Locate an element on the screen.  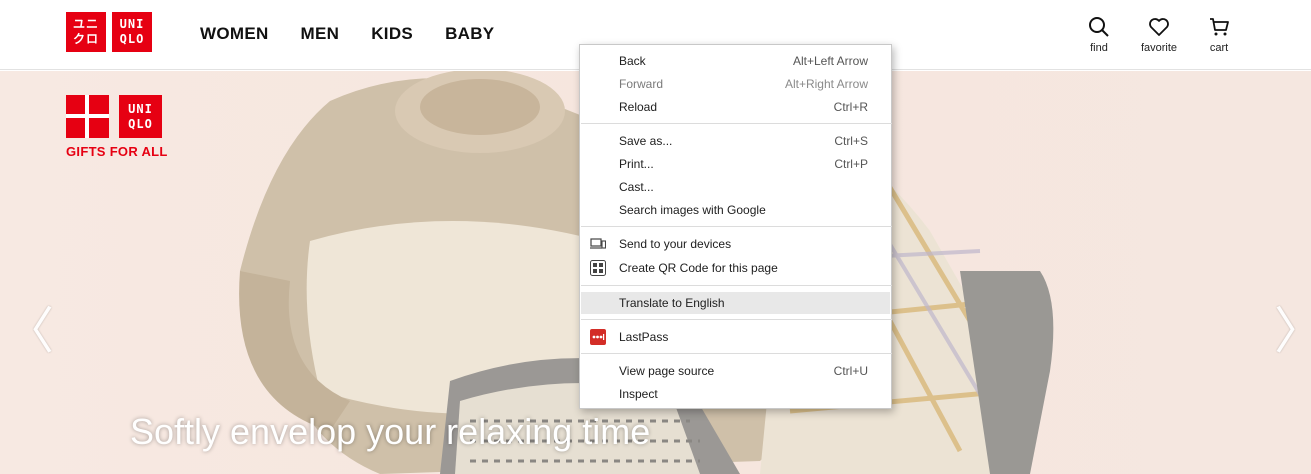
gift-logo-uniqlo: UNI QLO is located at coordinates (140, 116).